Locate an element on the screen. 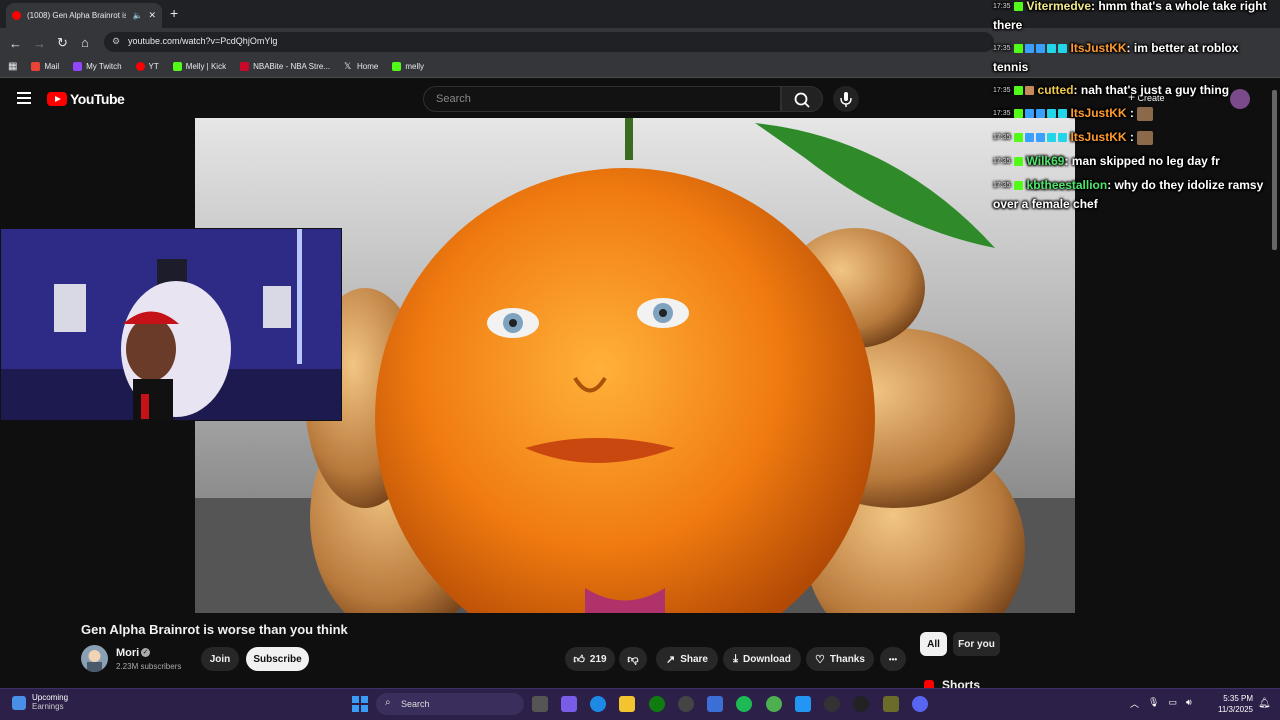 This screenshot has height=720, width=1280. spotify-icon is located at coordinates (744, 704).